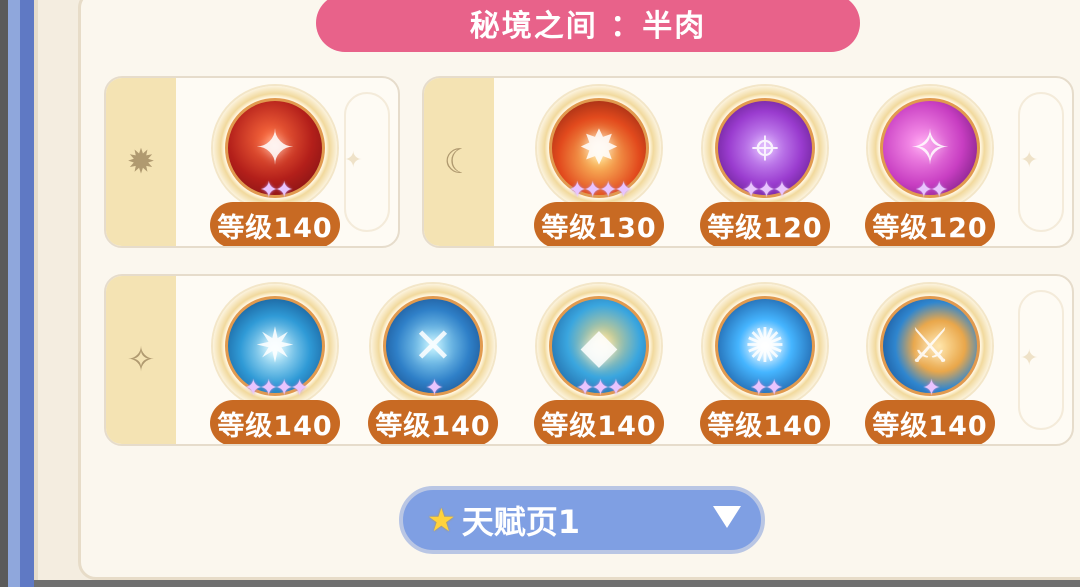 The width and height of the screenshot is (1080, 587). I want to click on skill-slot: ⚔ ✦ 等级140, so click(930, 364).